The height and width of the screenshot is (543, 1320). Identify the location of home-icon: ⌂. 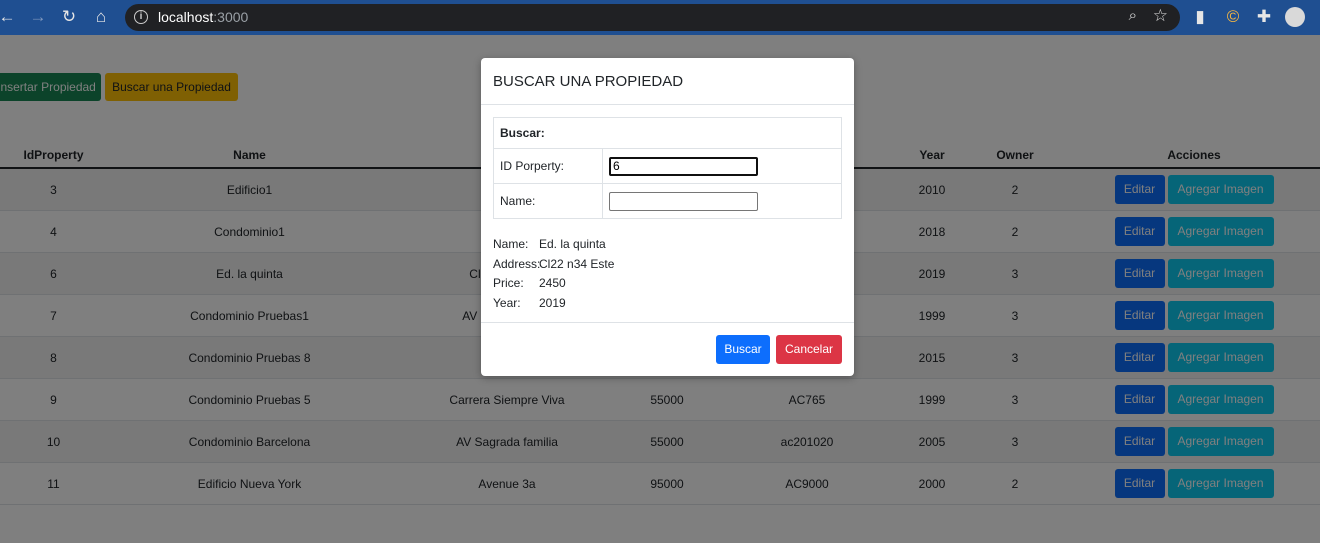
(101, 17).